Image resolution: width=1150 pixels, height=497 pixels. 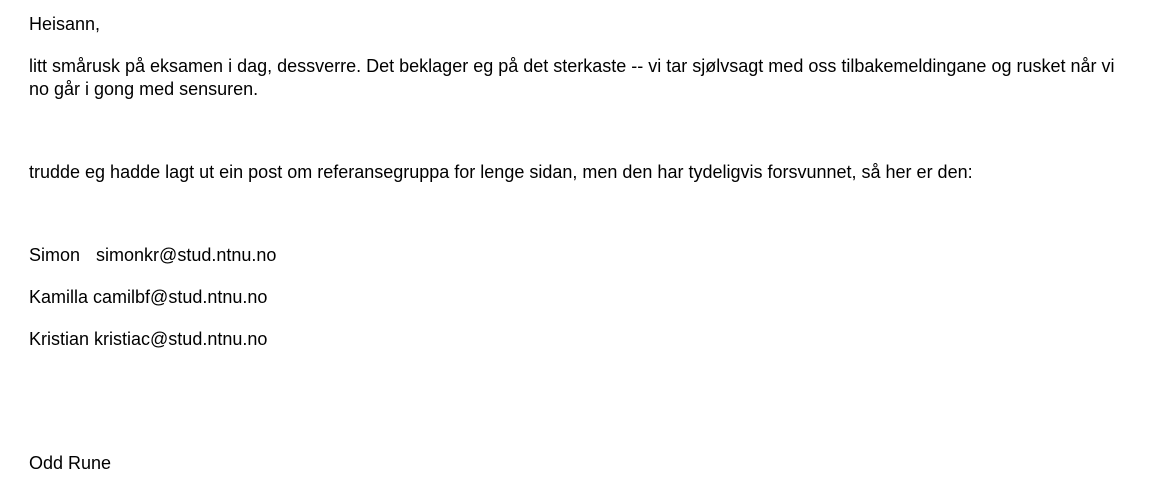 I want to click on signature: Odd Rune, so click(x=70, y=463).